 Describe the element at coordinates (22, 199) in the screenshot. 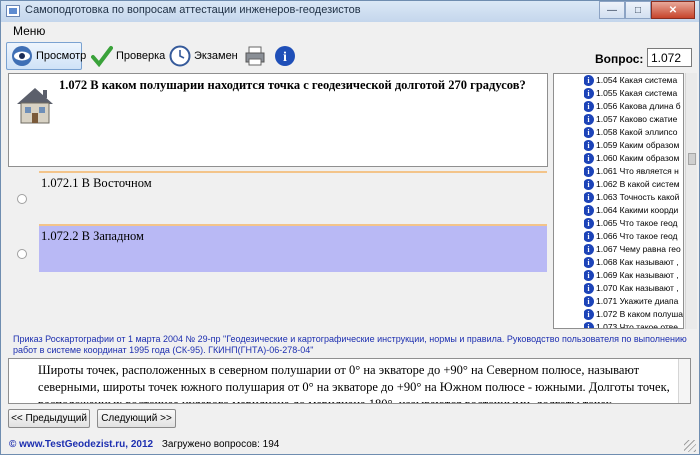

I see `answer-1-radio` at that location.